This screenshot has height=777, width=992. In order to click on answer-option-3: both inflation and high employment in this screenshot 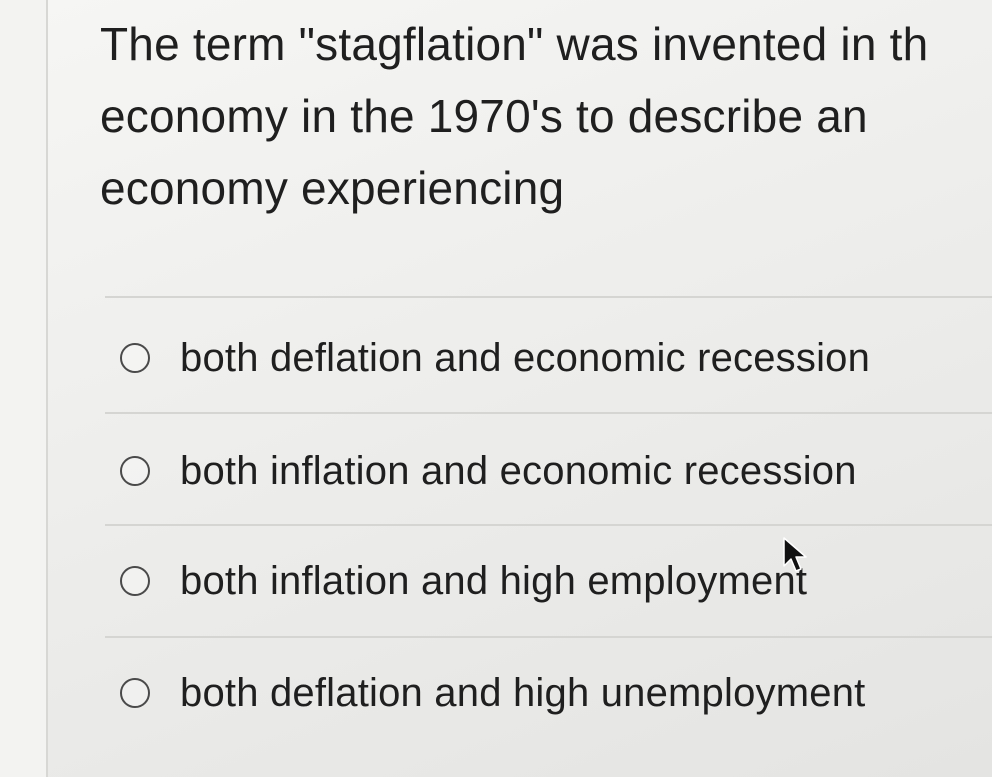, I will do `click(550, 581)`.